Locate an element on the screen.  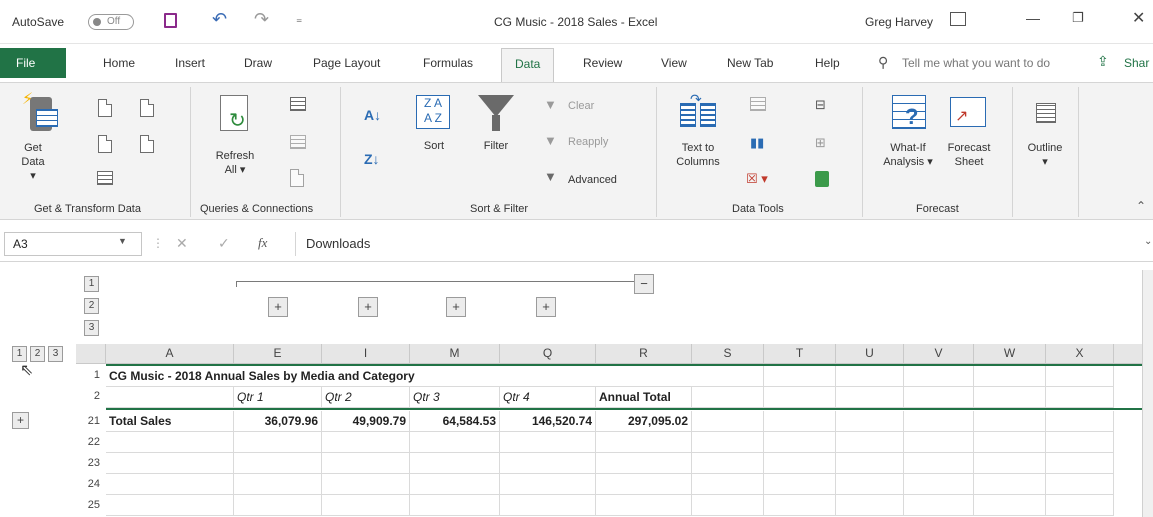
cell-m23 is located at coordinates (455, 463).